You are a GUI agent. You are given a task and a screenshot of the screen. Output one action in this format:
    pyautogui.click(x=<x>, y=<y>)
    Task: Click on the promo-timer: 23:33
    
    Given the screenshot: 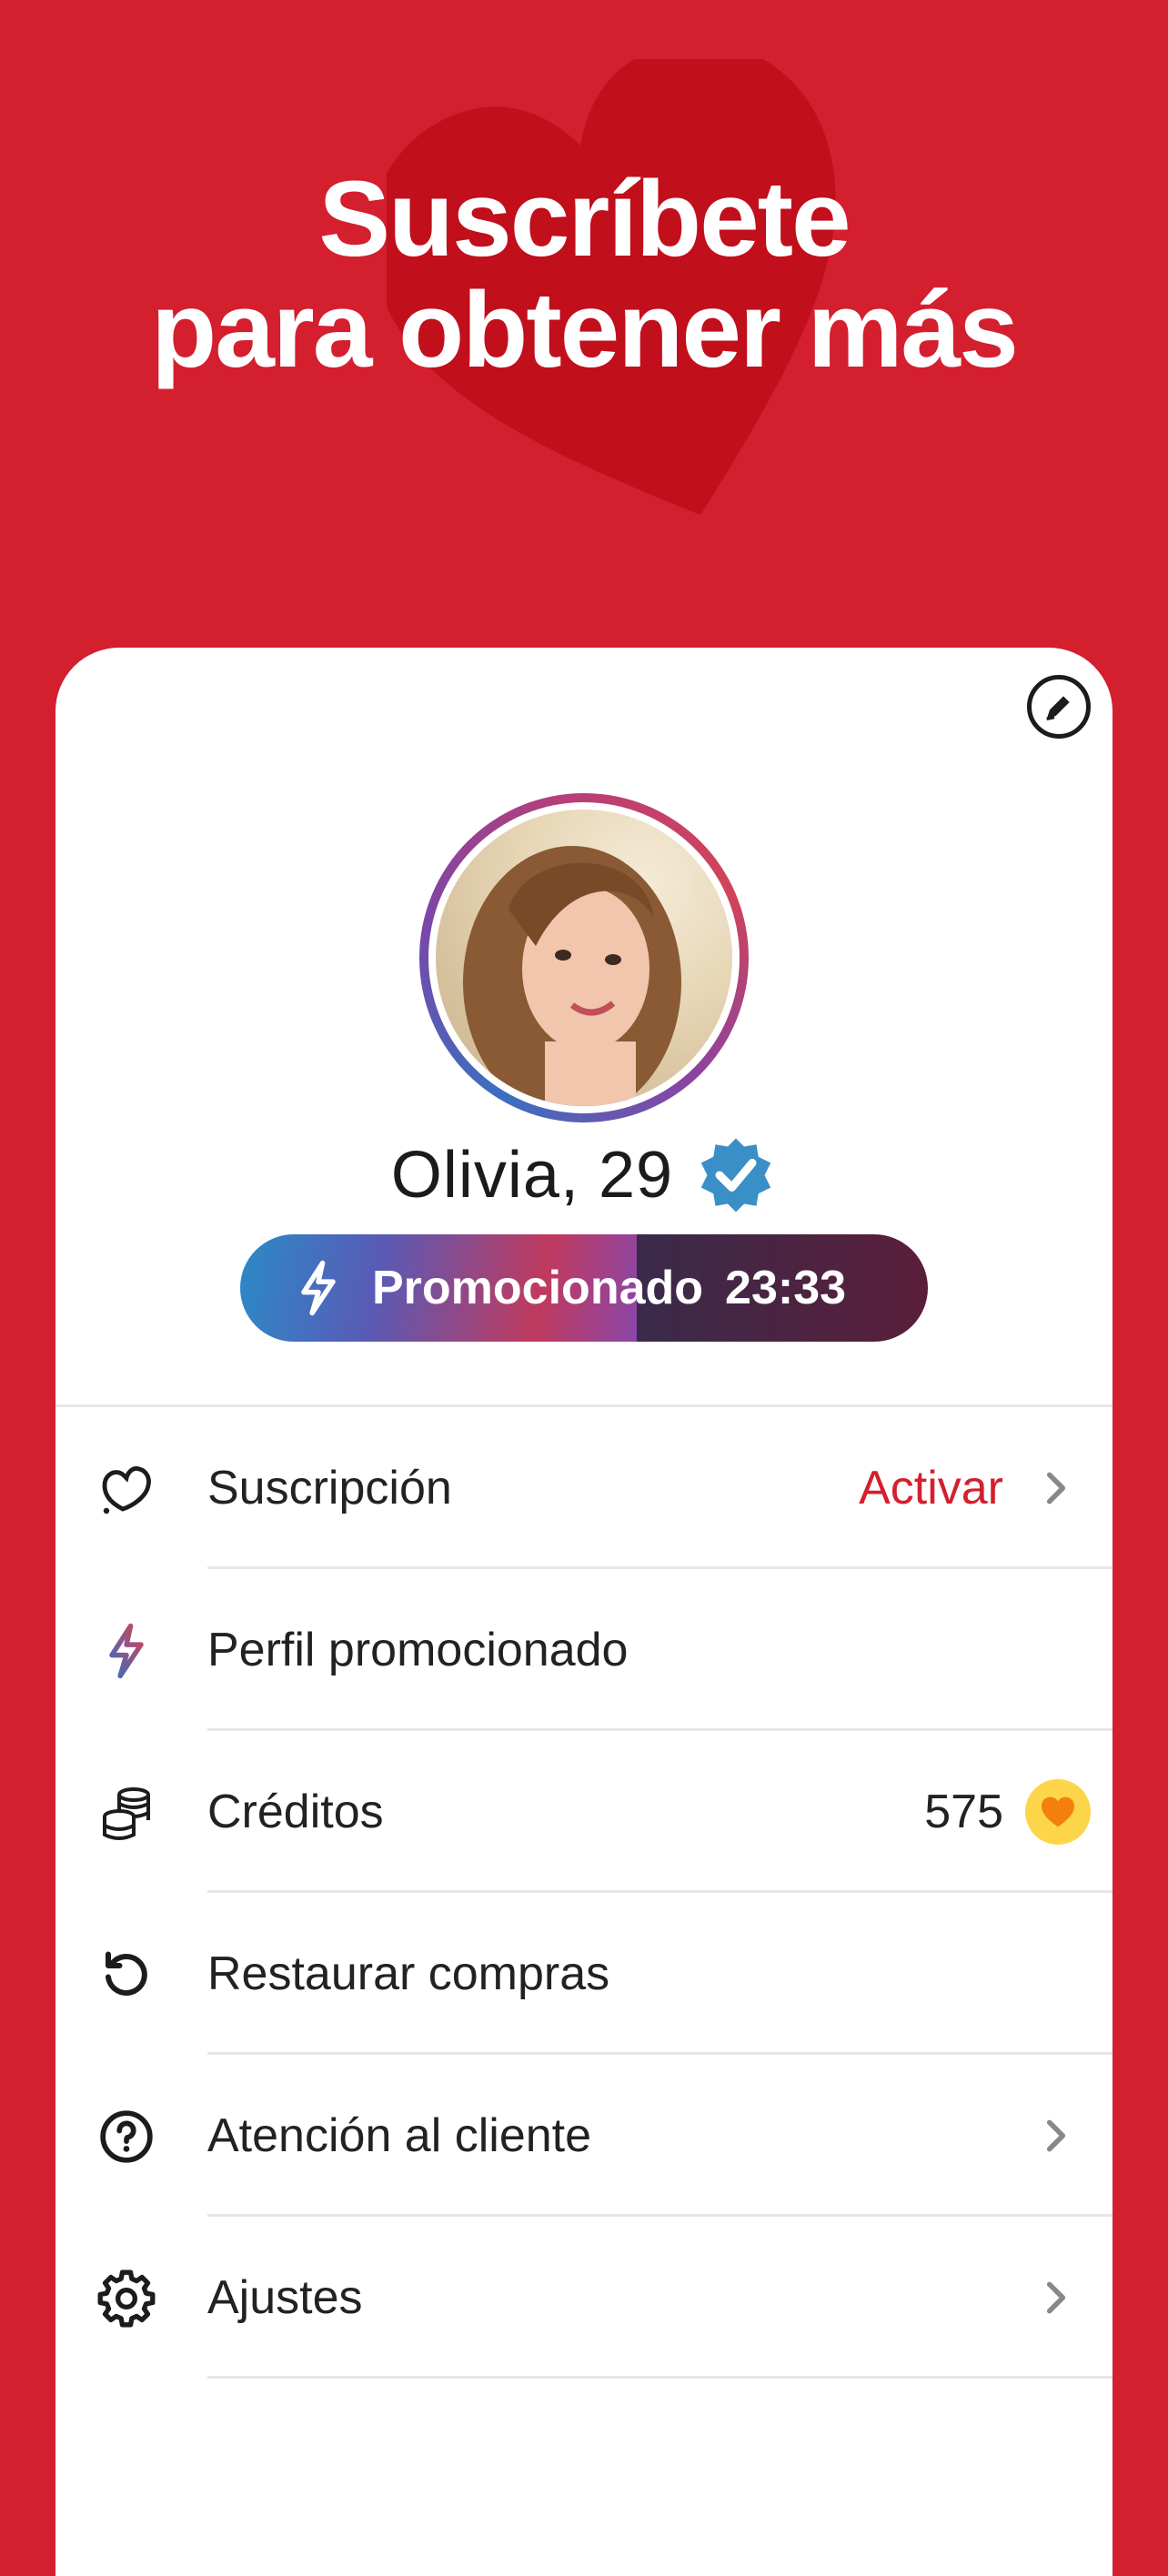 What is the action you would take?
    pyautogui.click(x=786, y=1288)
    